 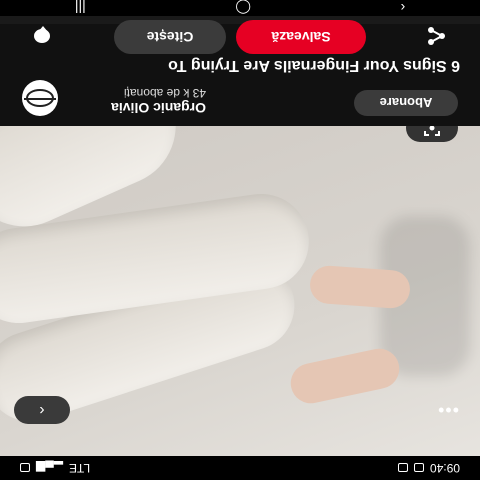 I want to click on brand-logo-icon, so click(x=40, y=98).